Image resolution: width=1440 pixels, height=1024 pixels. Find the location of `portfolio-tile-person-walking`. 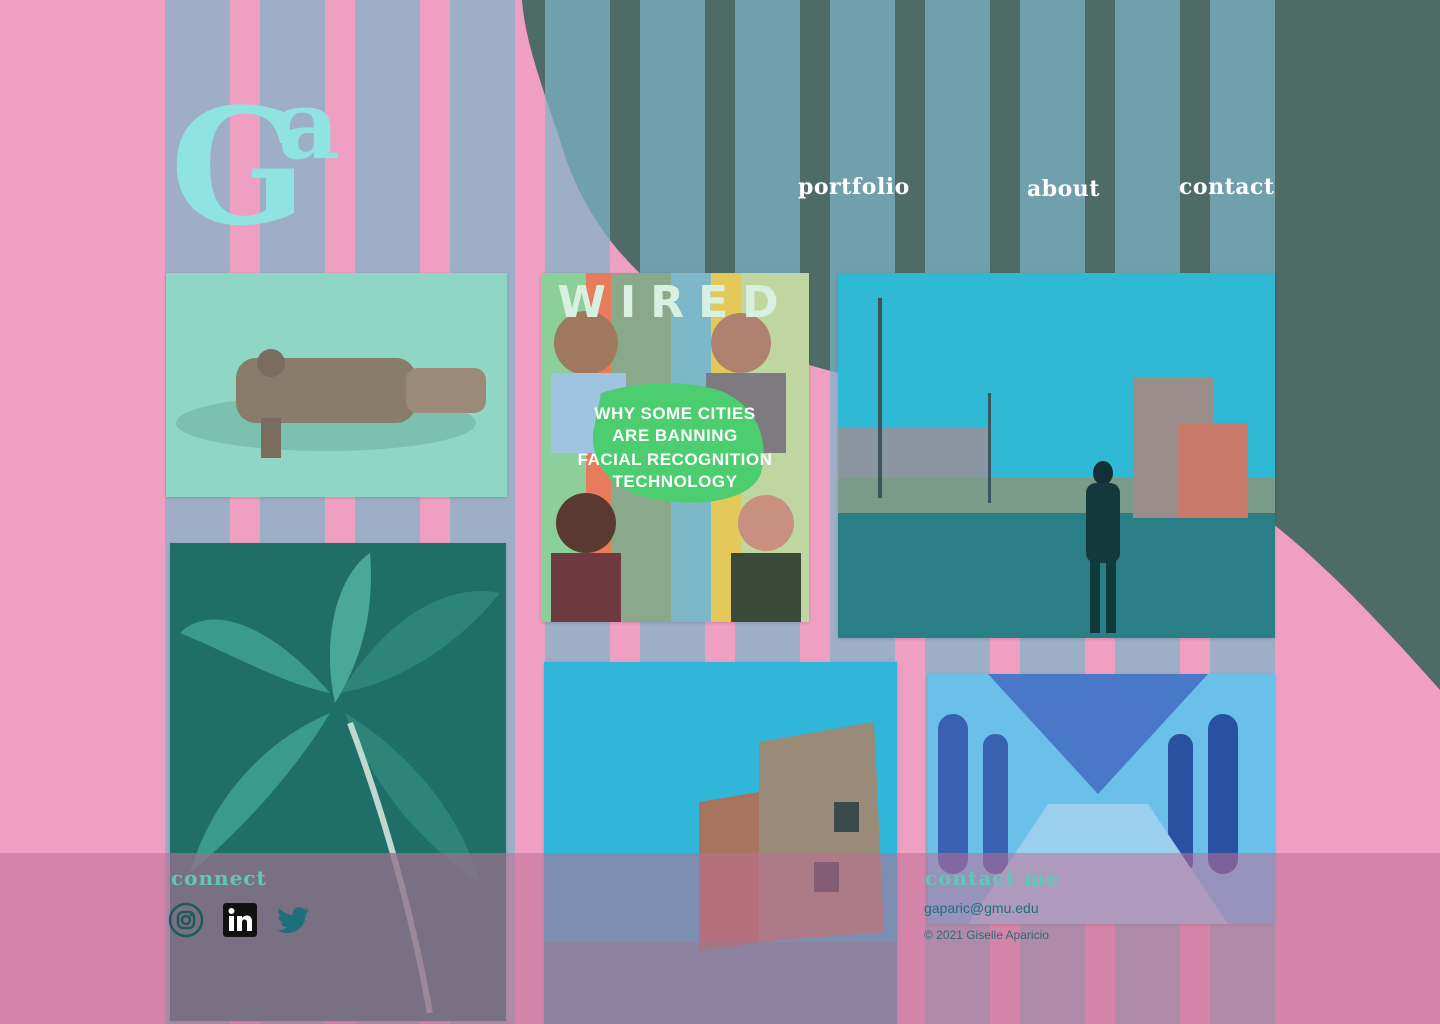

portfolio-tile-person-walking is located at coordinates (1056, 455).